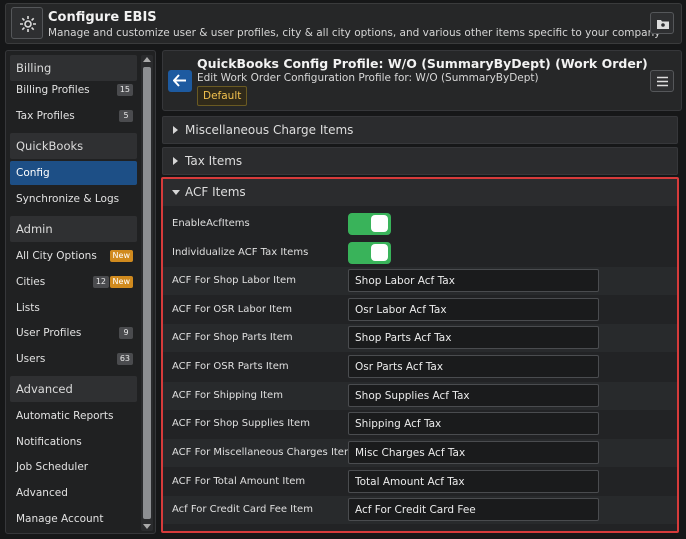 This screenshot has width=686, height=539. What do you see at coordinates (124, 359) in the screenshot?
I see `count-badge: 63` at bounding box center [124, 359].